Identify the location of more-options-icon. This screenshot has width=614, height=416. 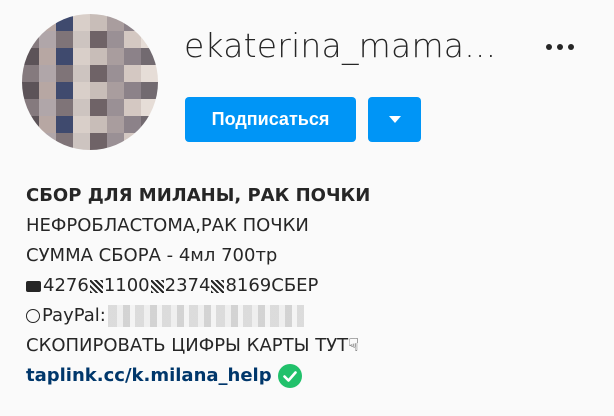
(549, 47).